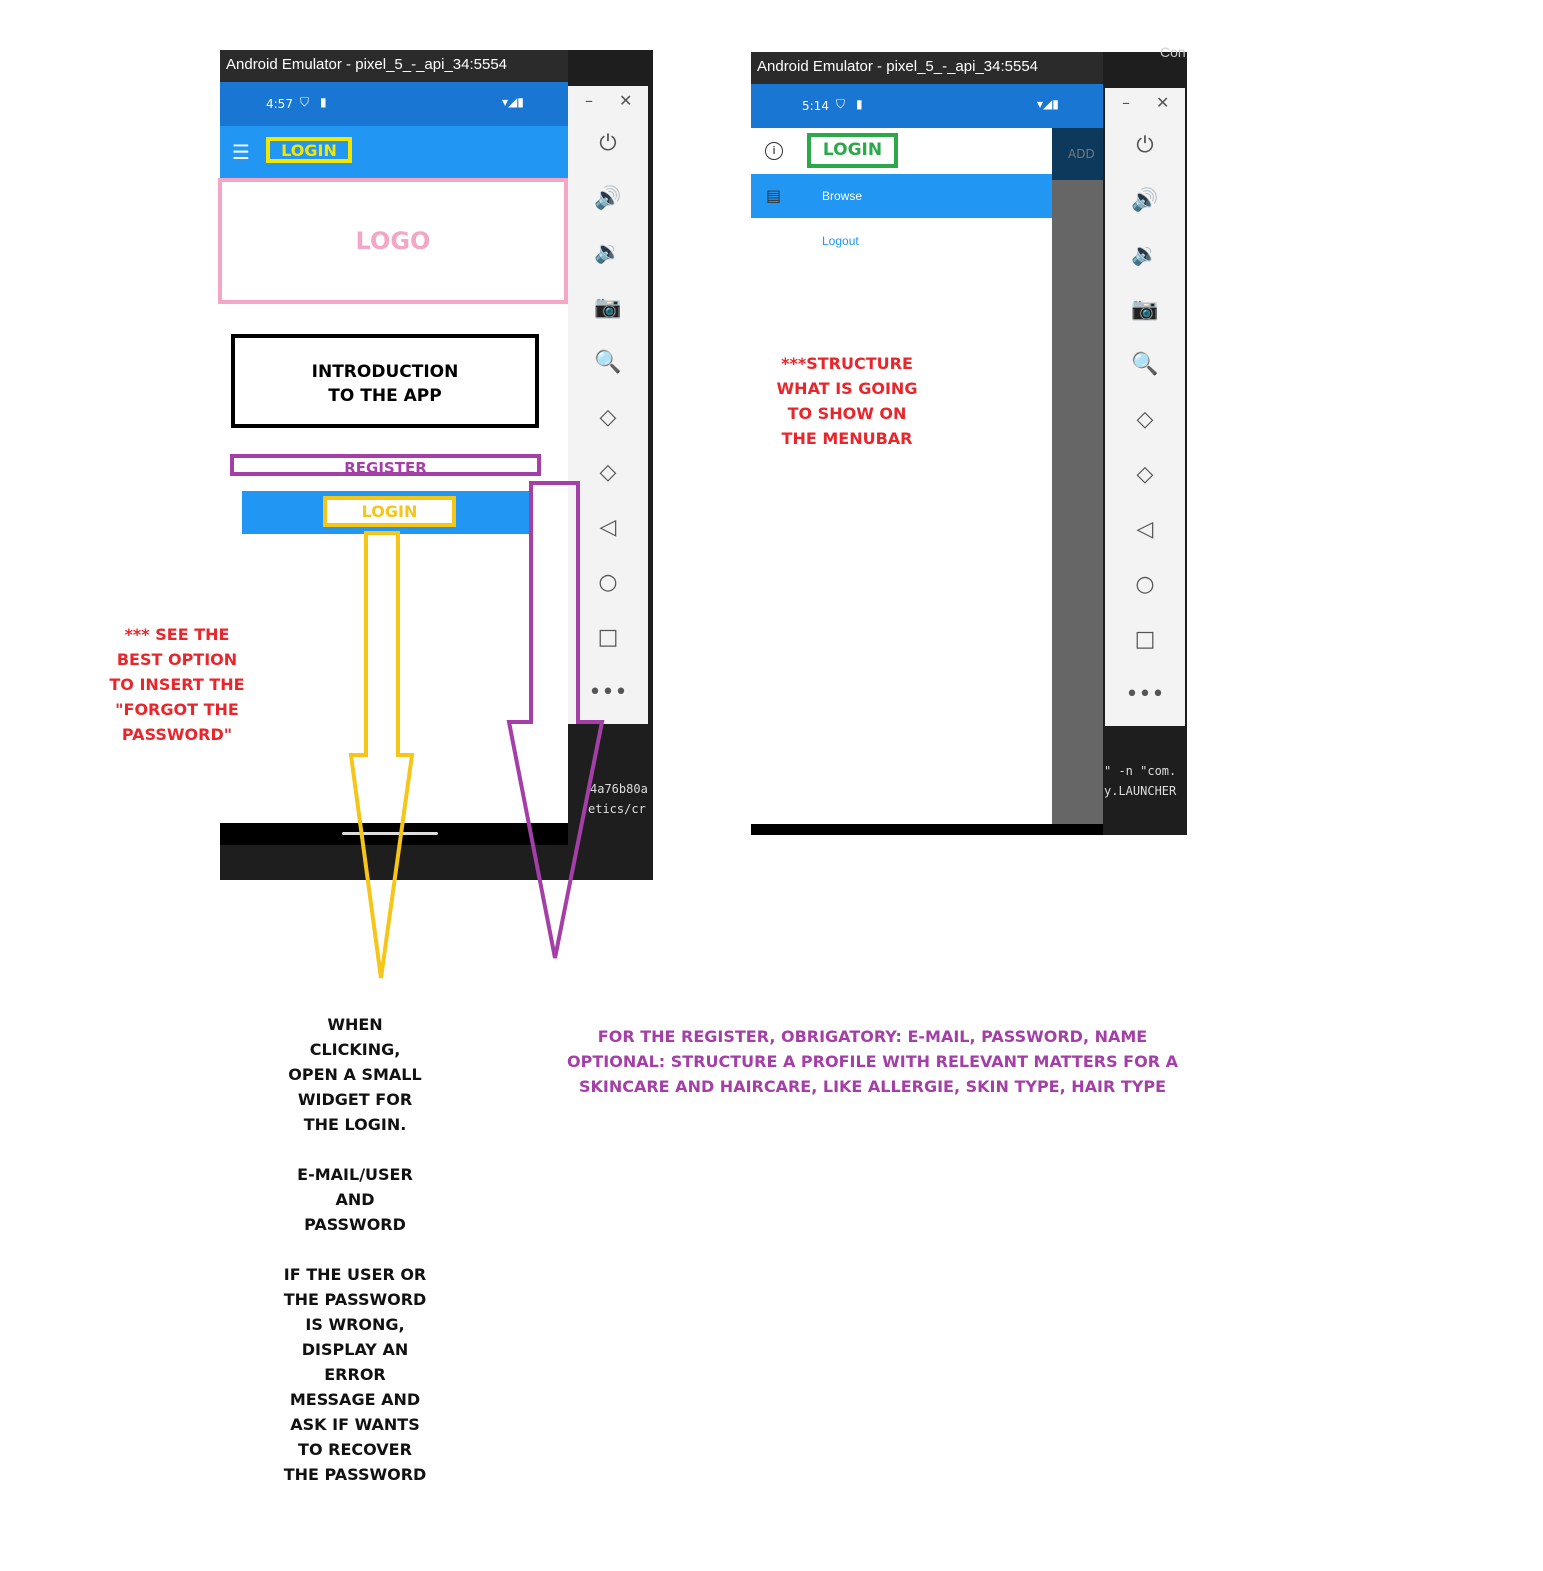  What do you see at coordinates (355, 1099) in the screenshot?
I see `note-line: WIDGET FOR` at bounding box center [355, 1099].